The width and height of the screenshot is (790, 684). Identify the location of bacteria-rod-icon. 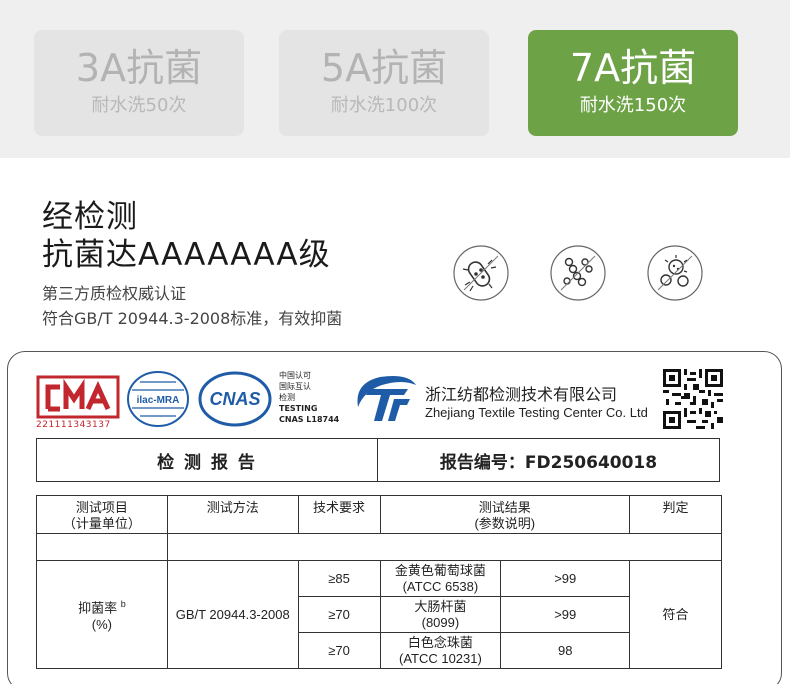
(481, 273).